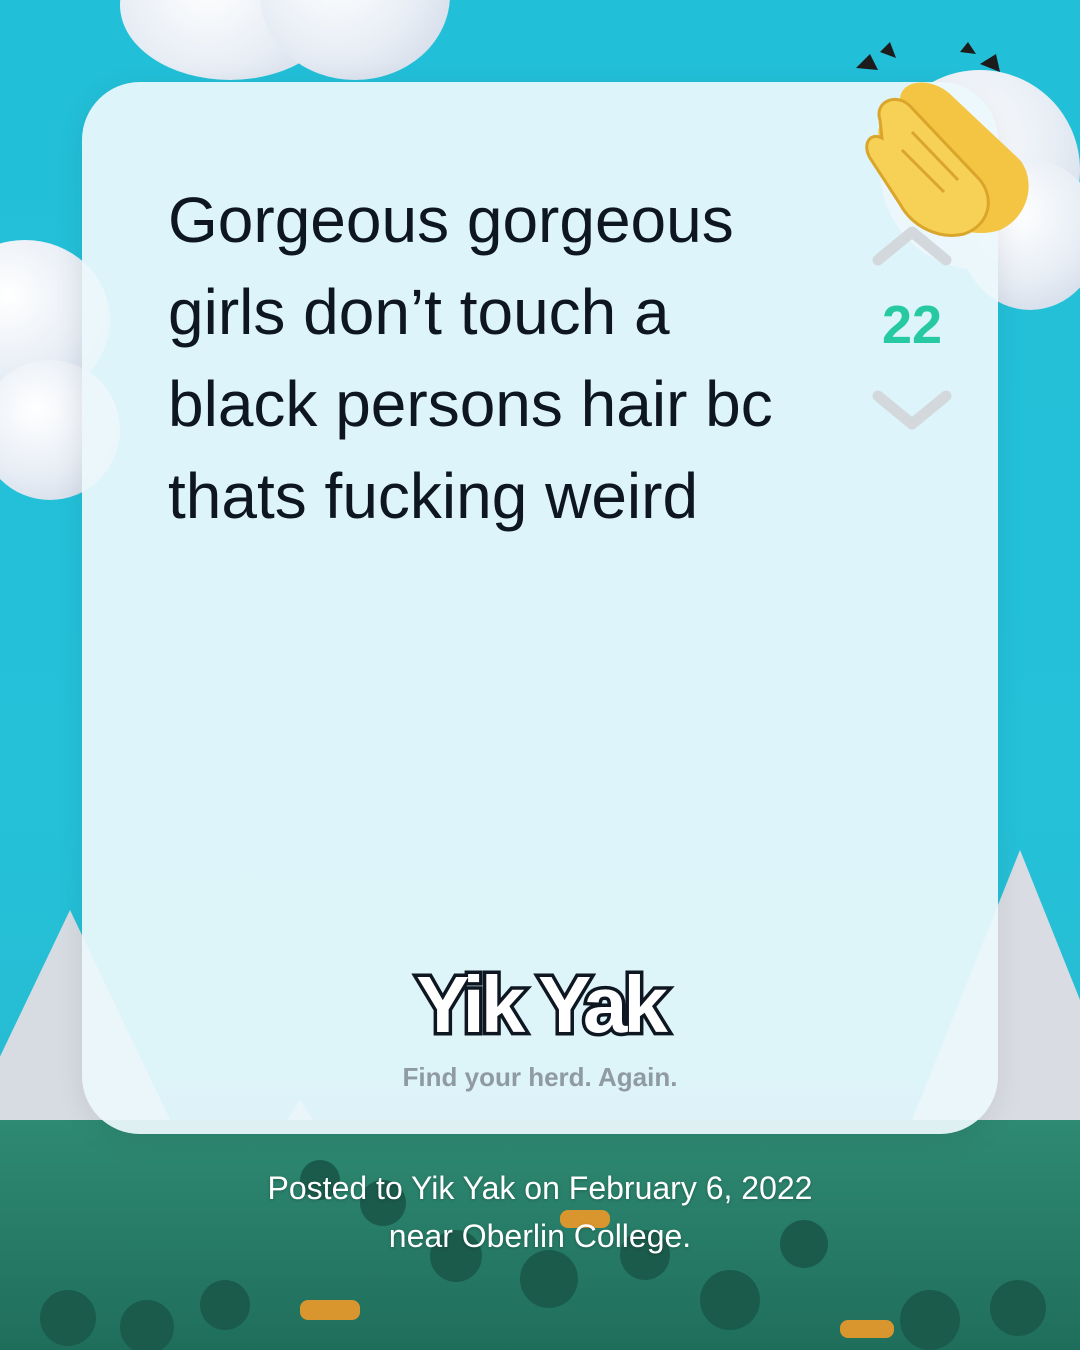 The height and width of the screenshot is (1350, 1080). Describe the element at coordinates (912, 325) in the screenshot. I see `vote-count: 22` at that location.